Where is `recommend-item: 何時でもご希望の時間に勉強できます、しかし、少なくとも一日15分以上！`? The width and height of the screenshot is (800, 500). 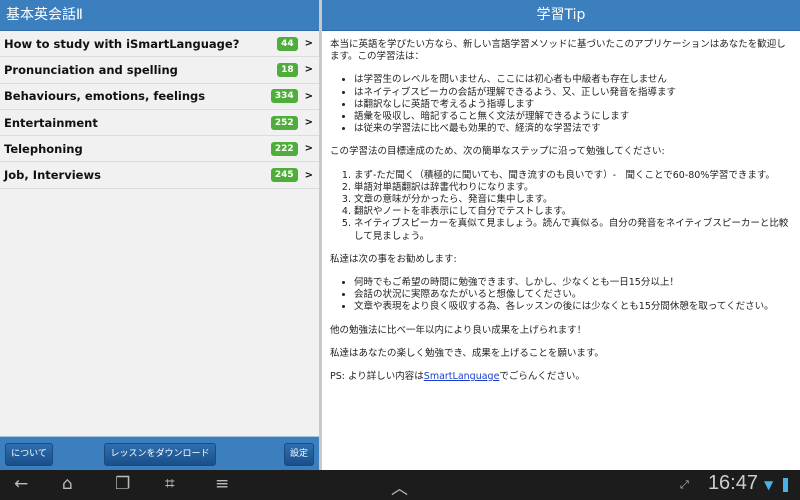
recommend-item: 何時でもご希望の時間に勉強できます、しかし、少なくとも一日15分以上！ is located at coordinates (573, 283).